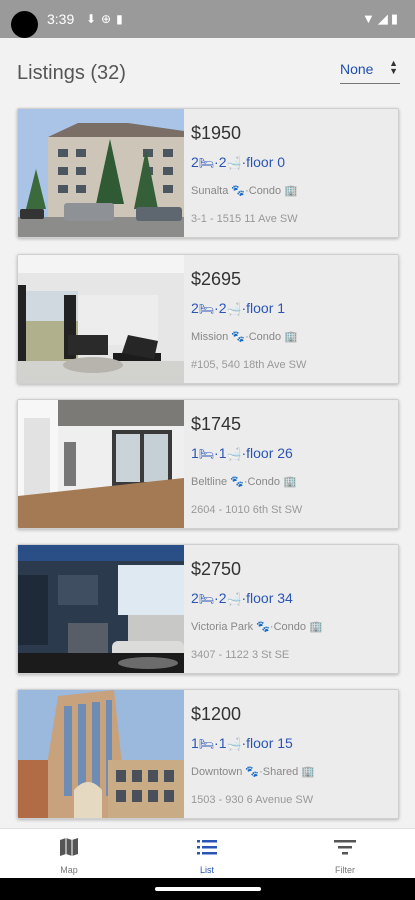 The image size is (415, 900). I want to click on listing-specs: 2🛏·2🛁·floor 0, so click(238, 162).